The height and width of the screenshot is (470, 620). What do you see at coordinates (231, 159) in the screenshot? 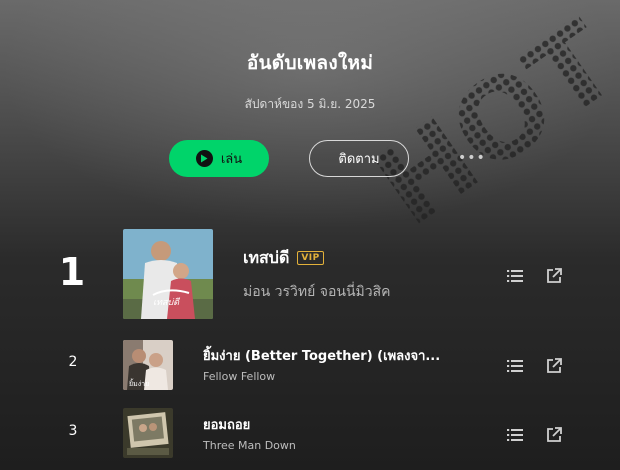
I see `play-button-label: เล่น` at bounding box center [231, 159].